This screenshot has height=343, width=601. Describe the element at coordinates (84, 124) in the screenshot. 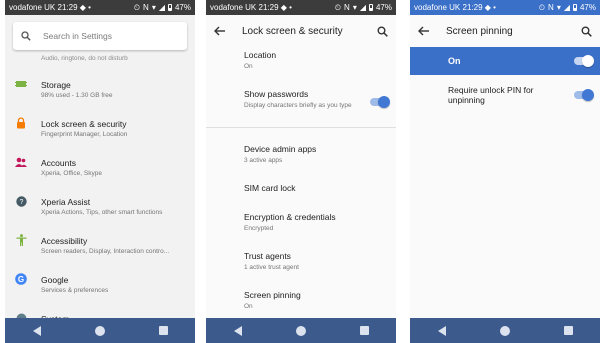

I see `settings-item-title: Lock screen & security` at that location.